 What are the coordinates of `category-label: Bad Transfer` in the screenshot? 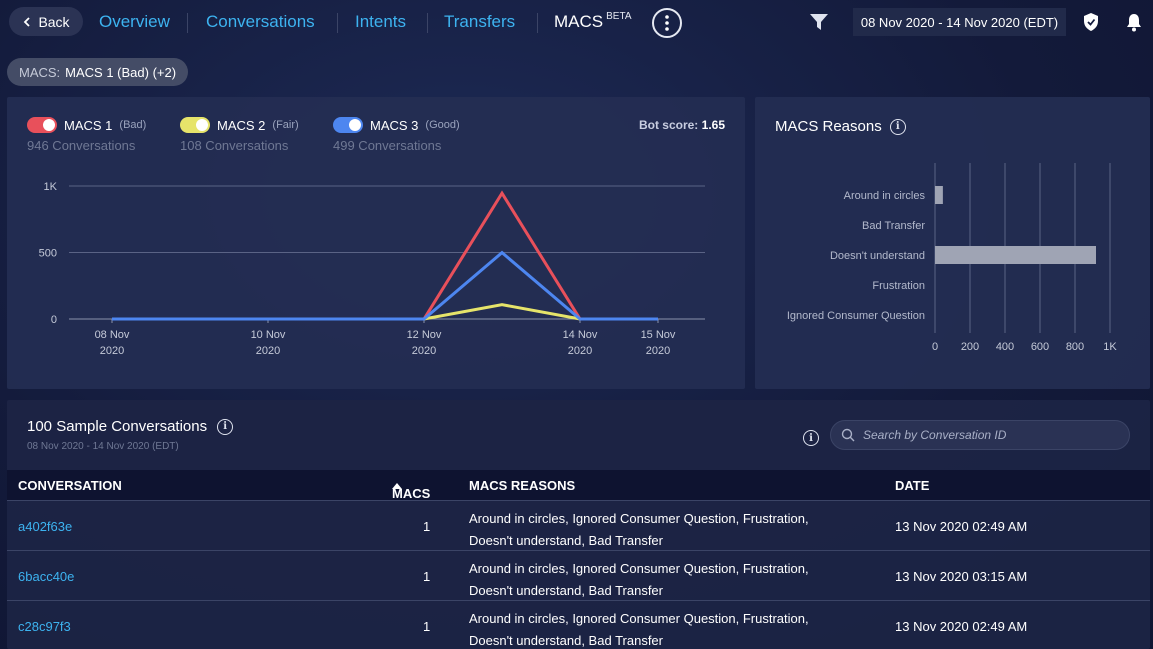 It's located at (893, 226).